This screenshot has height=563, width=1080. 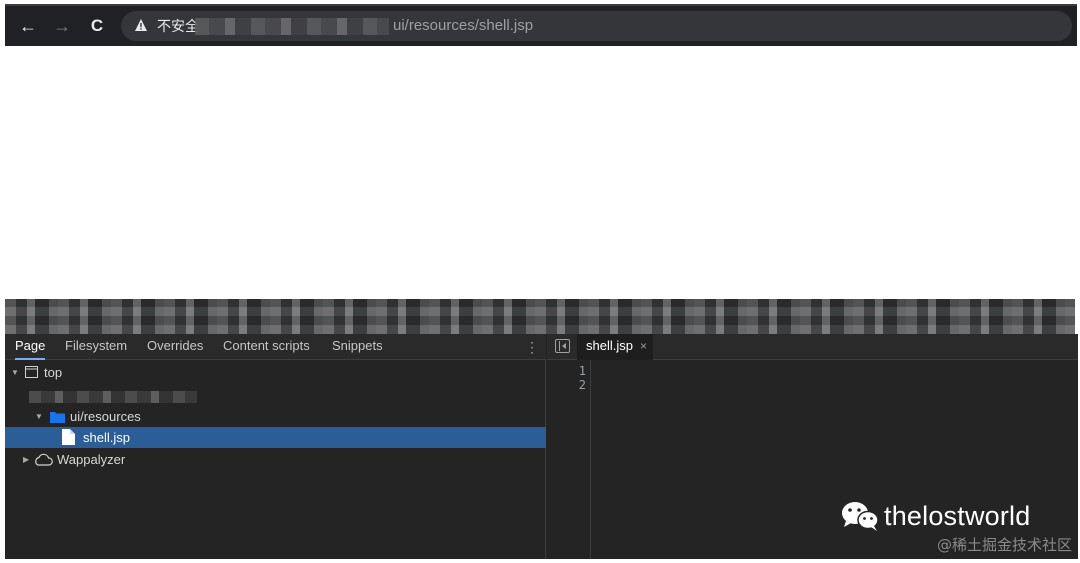 I want to click on close-icon: ×, so click(x=643, y=346).